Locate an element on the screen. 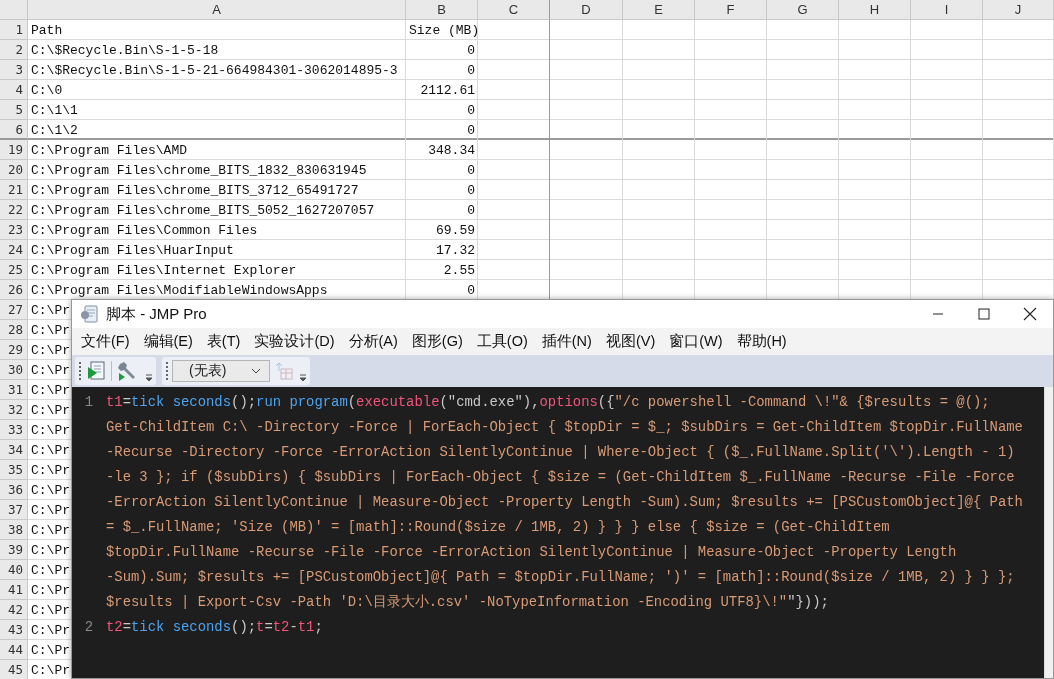 The height and width of the screenshot is (679, 1054). row-header: 36 is located at coordinates (14, 490).